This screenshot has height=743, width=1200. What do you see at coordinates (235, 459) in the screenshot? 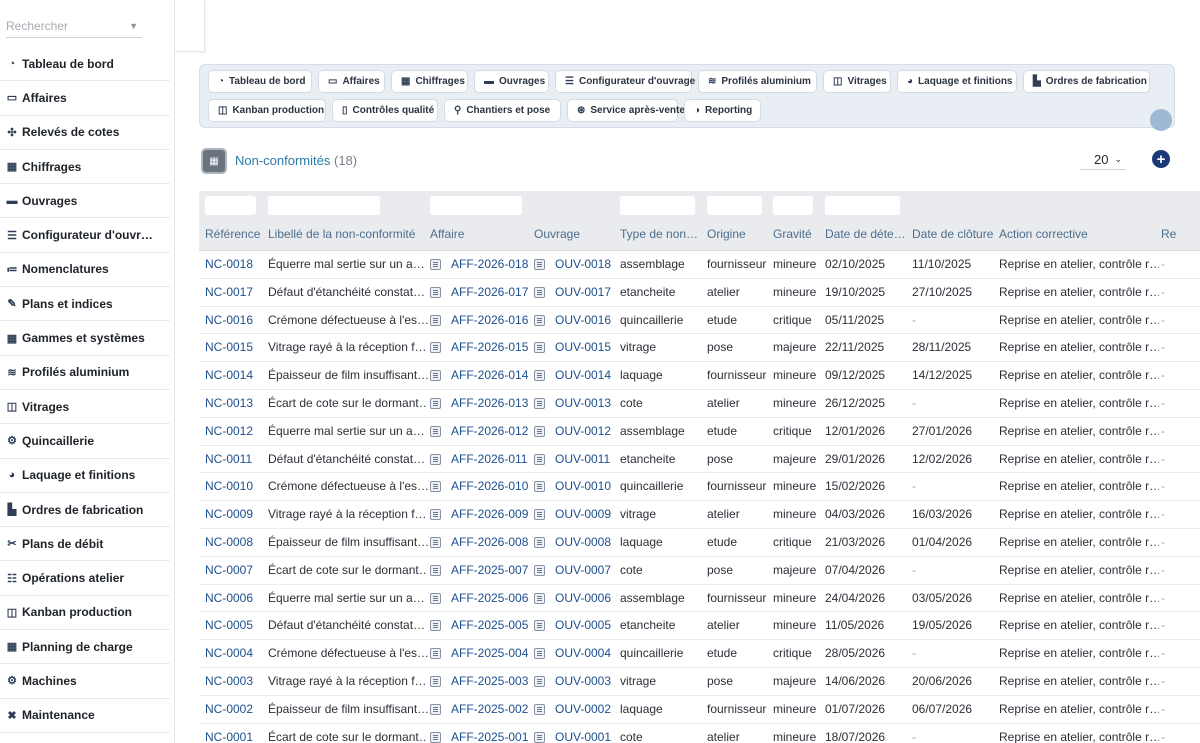
I see `cell-ref: NC-0011` at bounding box center [235, 459].